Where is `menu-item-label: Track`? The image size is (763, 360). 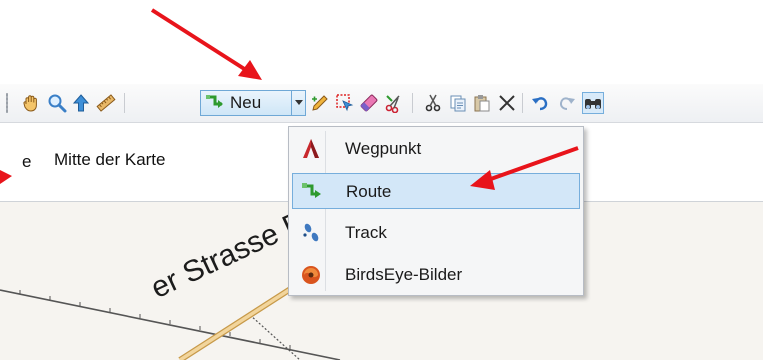 menu-item-label: Track is located at coordinates (366, 232).